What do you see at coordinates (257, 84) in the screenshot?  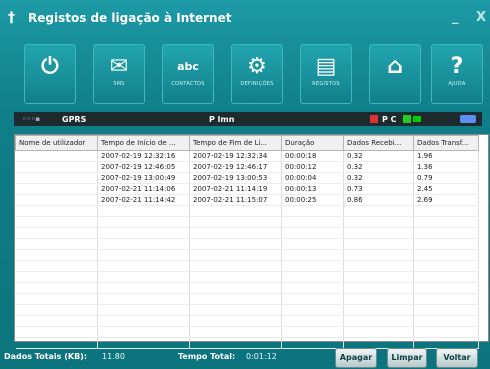 I see `definicoes-label: DEFINIÇÕES` at bounding box center [257, 84].